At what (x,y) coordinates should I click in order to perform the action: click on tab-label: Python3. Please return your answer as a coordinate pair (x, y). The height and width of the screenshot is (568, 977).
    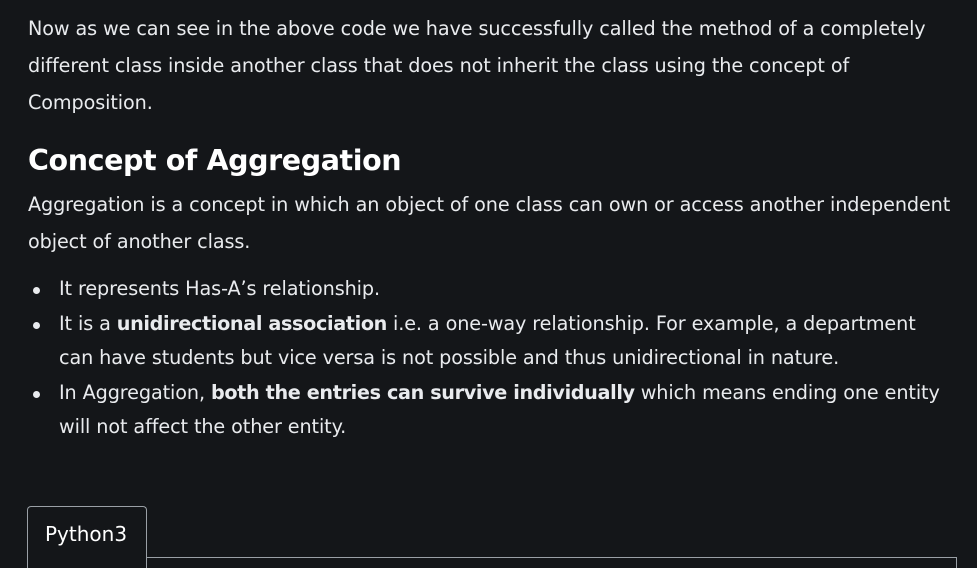
    Looking at the image, I should click on (86, 534).